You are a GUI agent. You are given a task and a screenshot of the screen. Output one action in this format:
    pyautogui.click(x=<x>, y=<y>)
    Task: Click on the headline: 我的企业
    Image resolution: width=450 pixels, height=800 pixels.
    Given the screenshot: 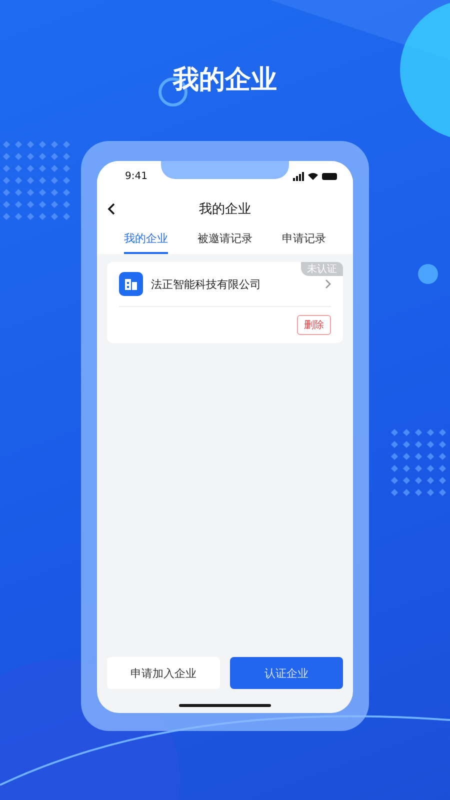 What is the action you would take?
    pyautogui.click(x=225, y=80)
    